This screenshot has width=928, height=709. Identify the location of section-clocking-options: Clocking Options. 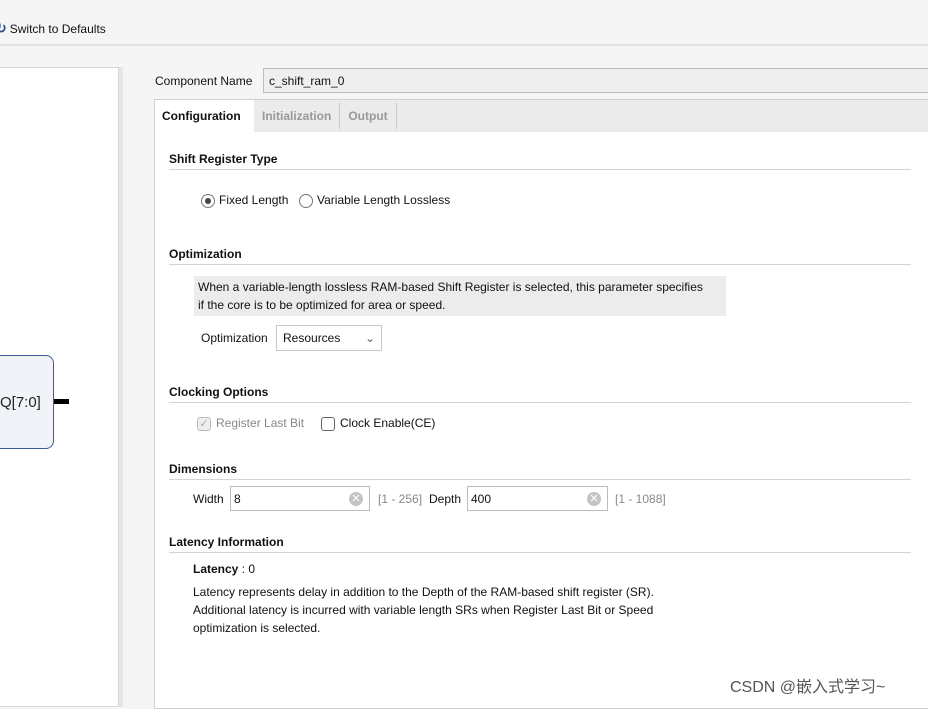
(540, 394).